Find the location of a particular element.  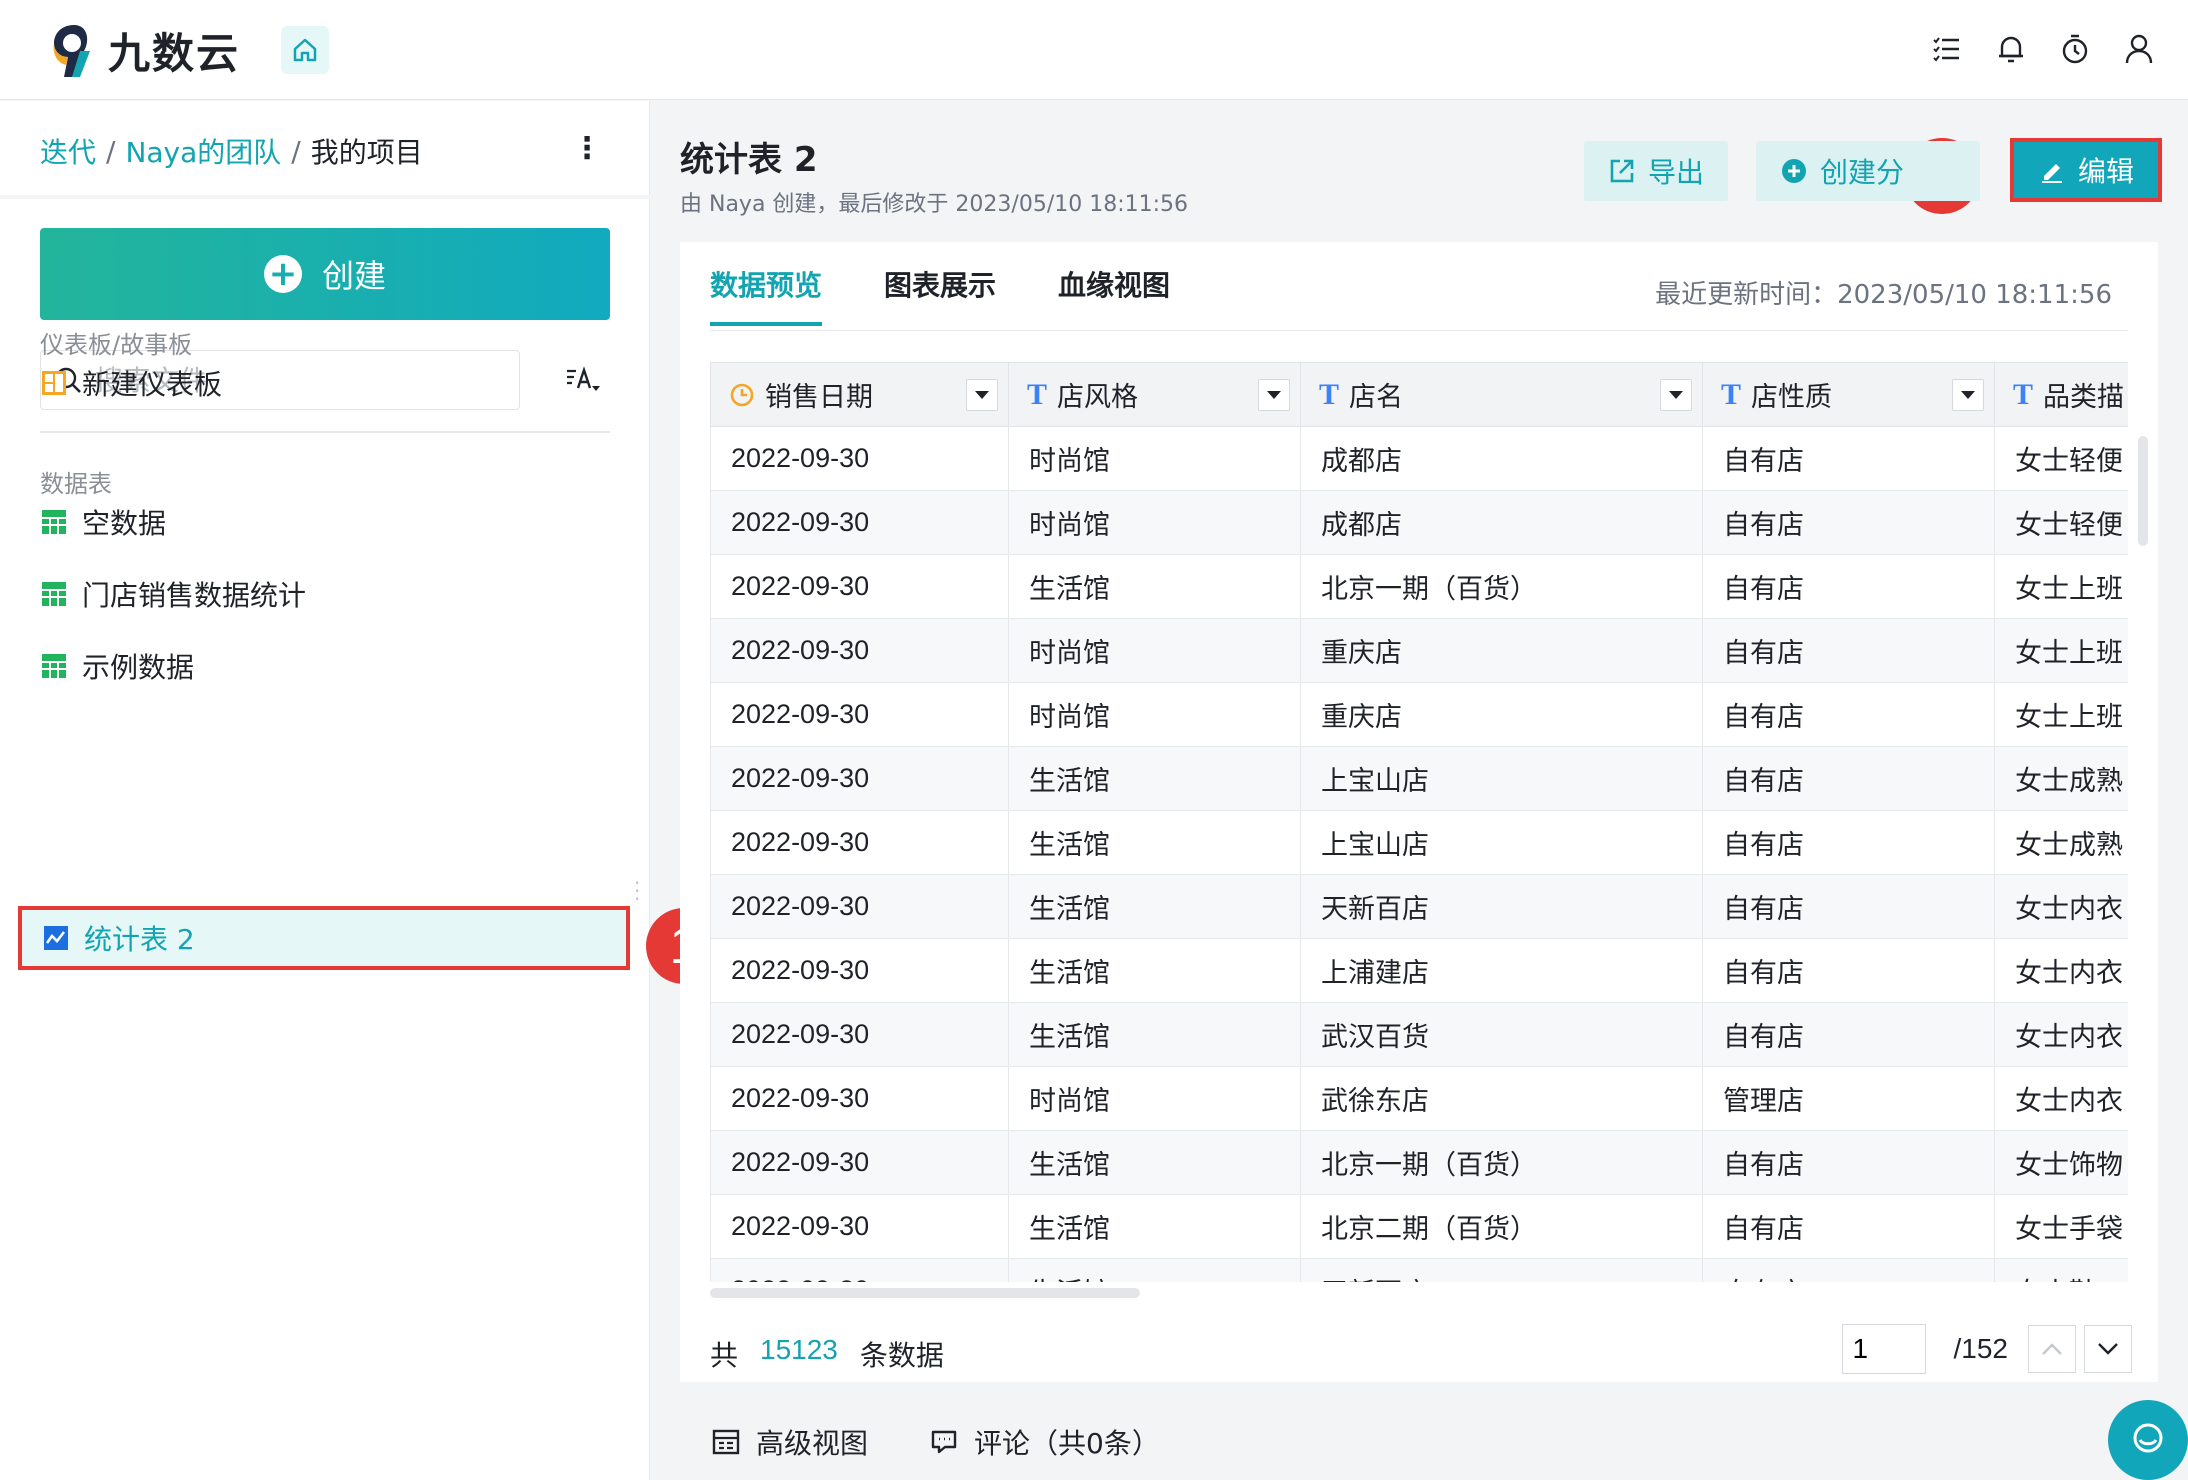

table-cell: 武汉百货 is located at coordinates (1501, 1034).